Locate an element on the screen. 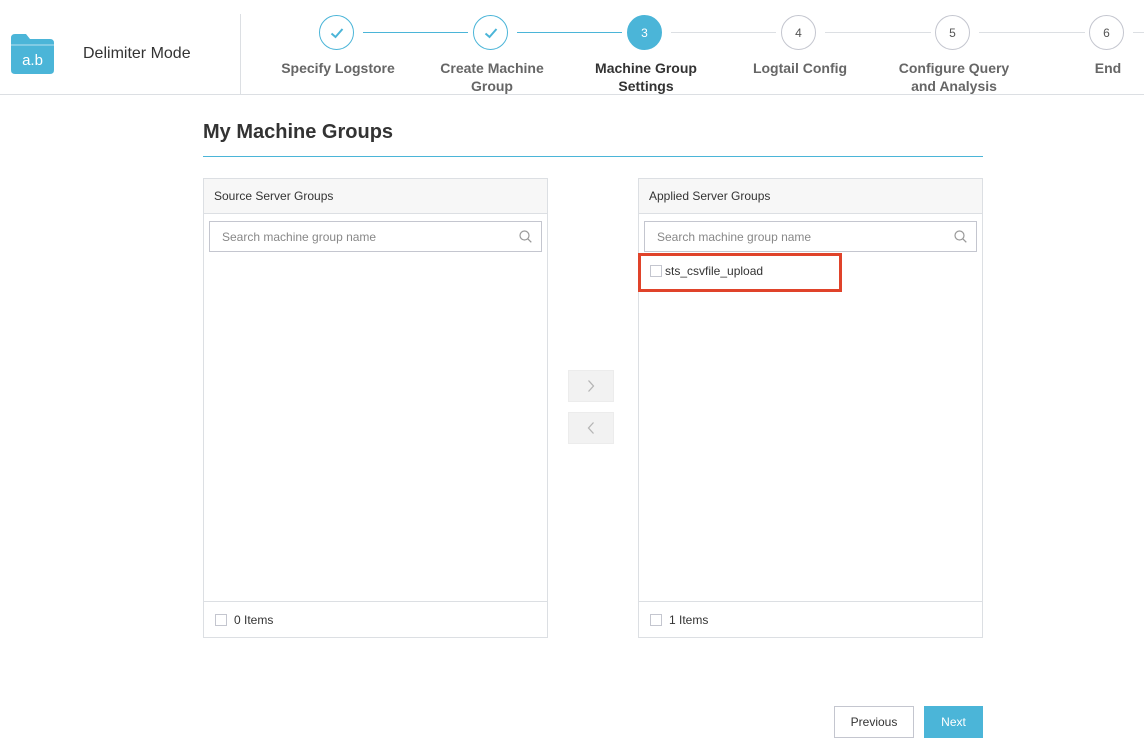 The image size is (1144, 755). step-3-label: Machine Group Settings is located at coordinates (646, 77).